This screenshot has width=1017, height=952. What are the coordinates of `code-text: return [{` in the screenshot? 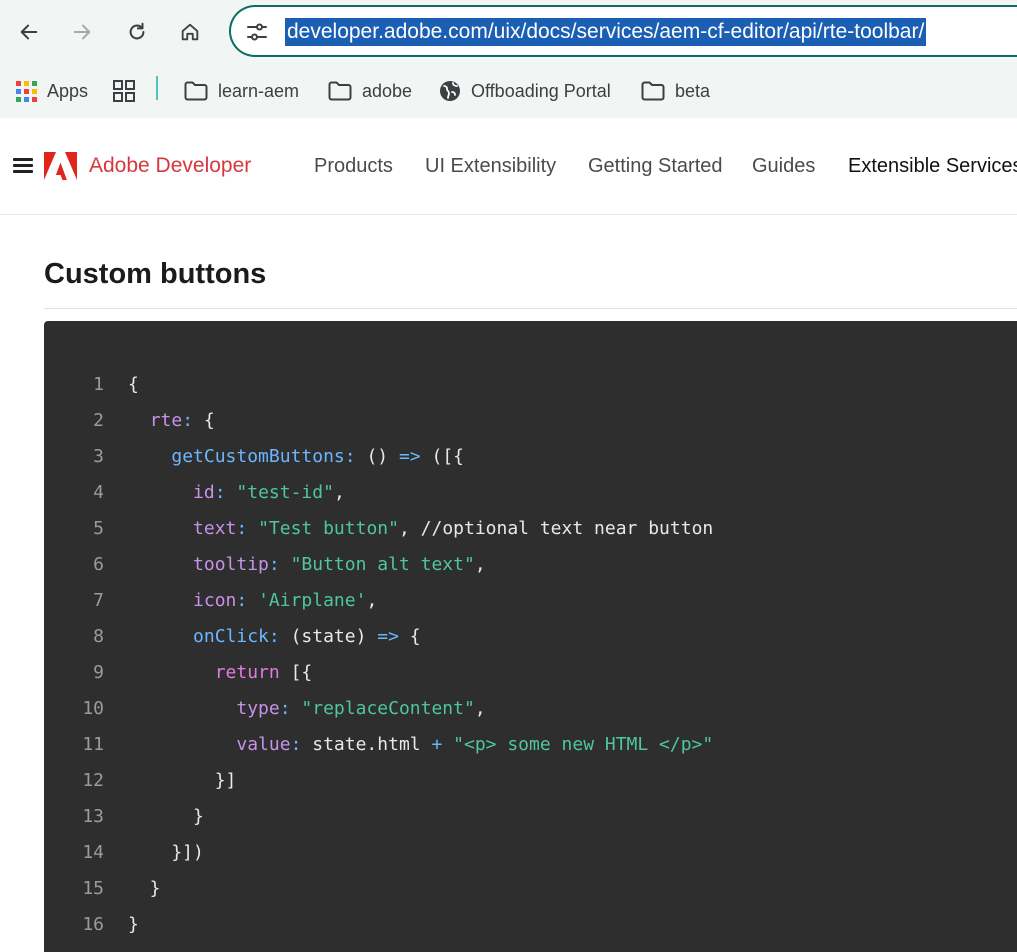 It's located at (220, 673).